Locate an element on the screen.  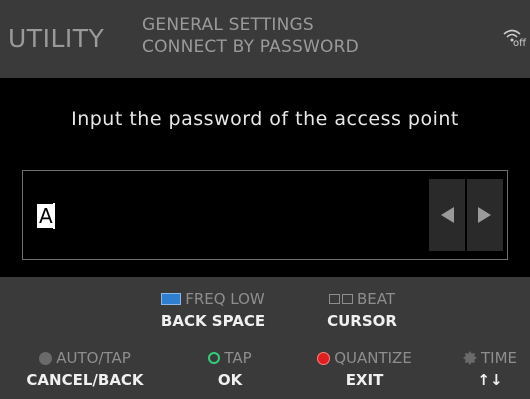
wifi-status: off is located at coordinates (519, 43).